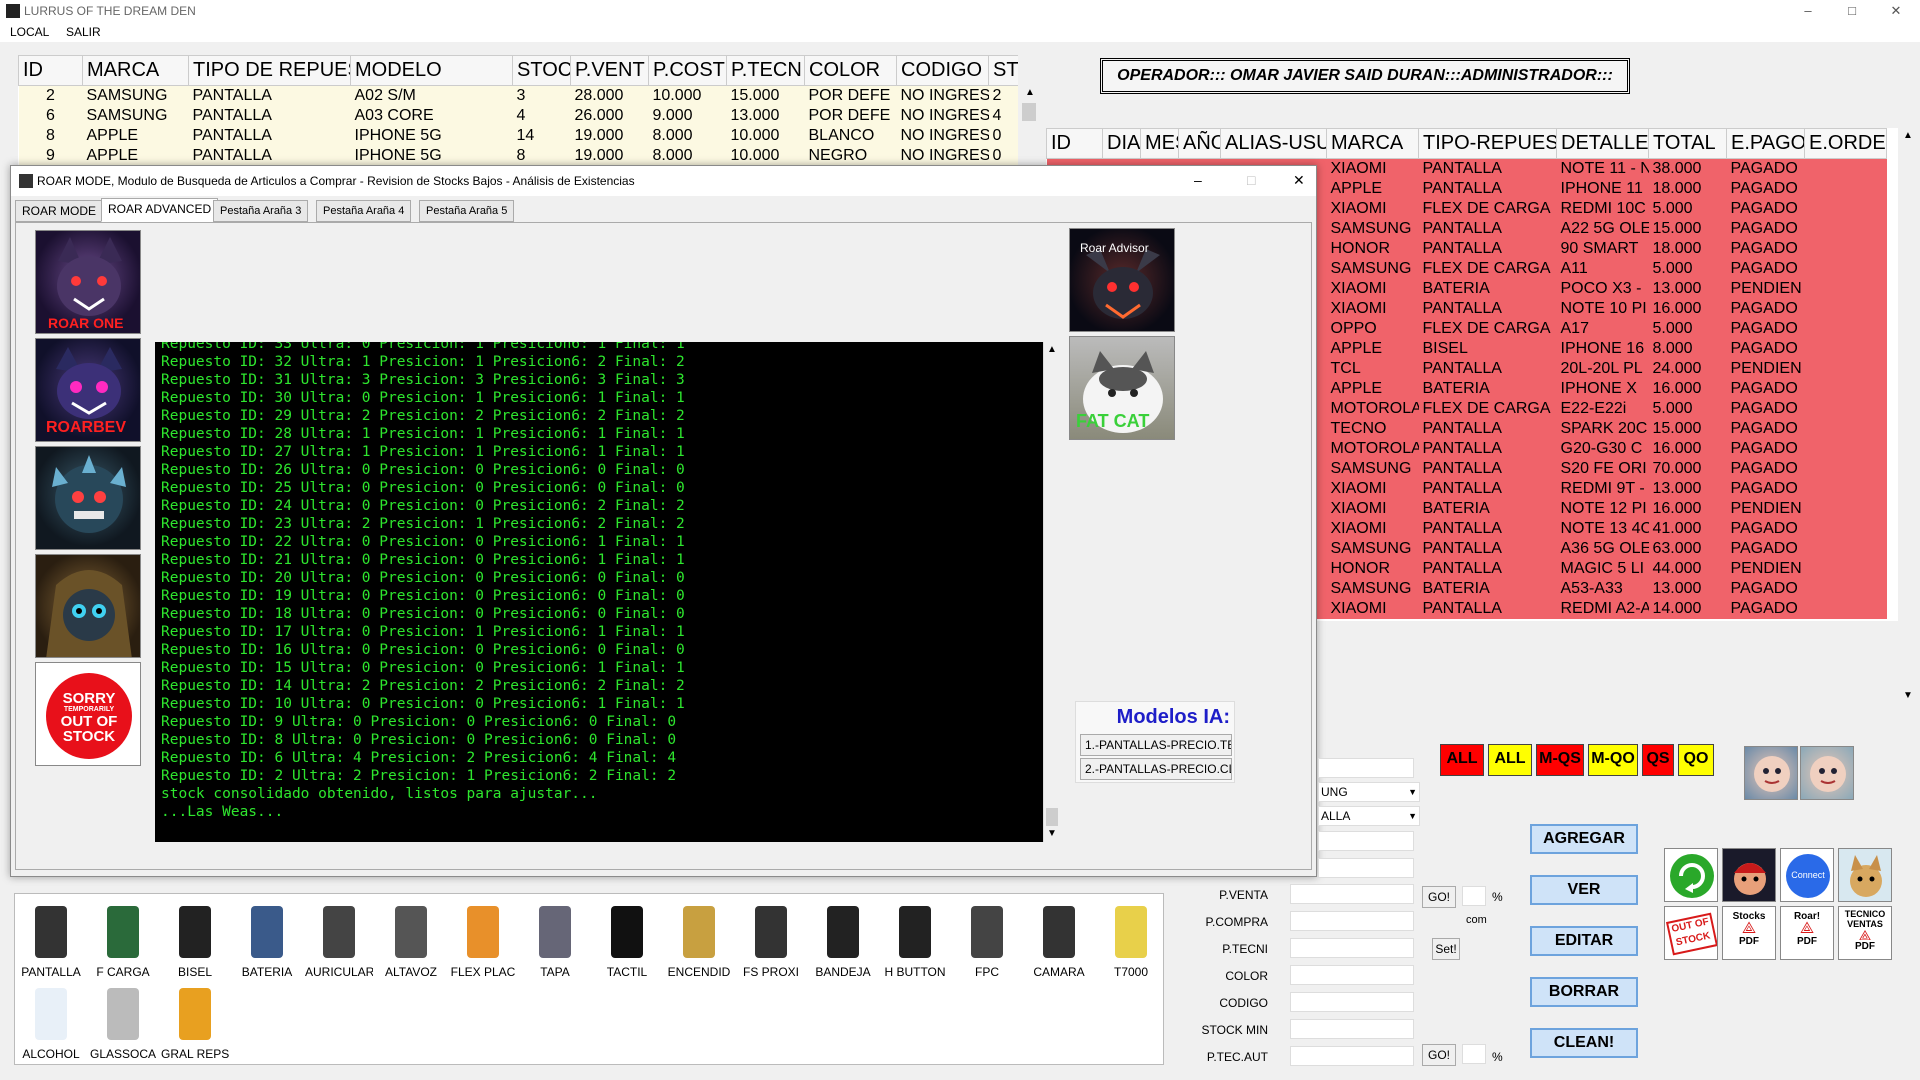 This screenshot has height=1080, width=1920. Describe the element at coordinates (1749, 933) in the screenshot. I see `stocks-pdf-button: Stocks ⟁ PDF` at that location.